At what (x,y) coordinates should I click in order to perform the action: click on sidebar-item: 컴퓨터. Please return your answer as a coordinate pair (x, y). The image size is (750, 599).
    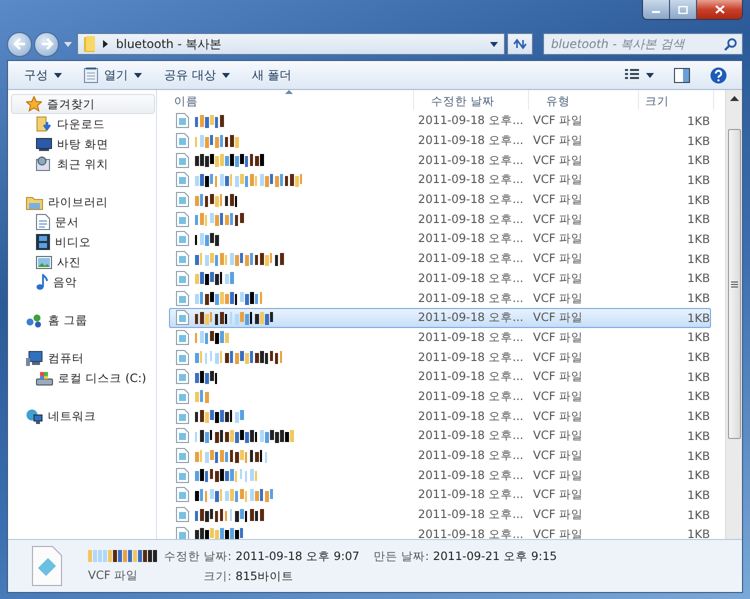
    Looking at the image, I should click on (83, 358).